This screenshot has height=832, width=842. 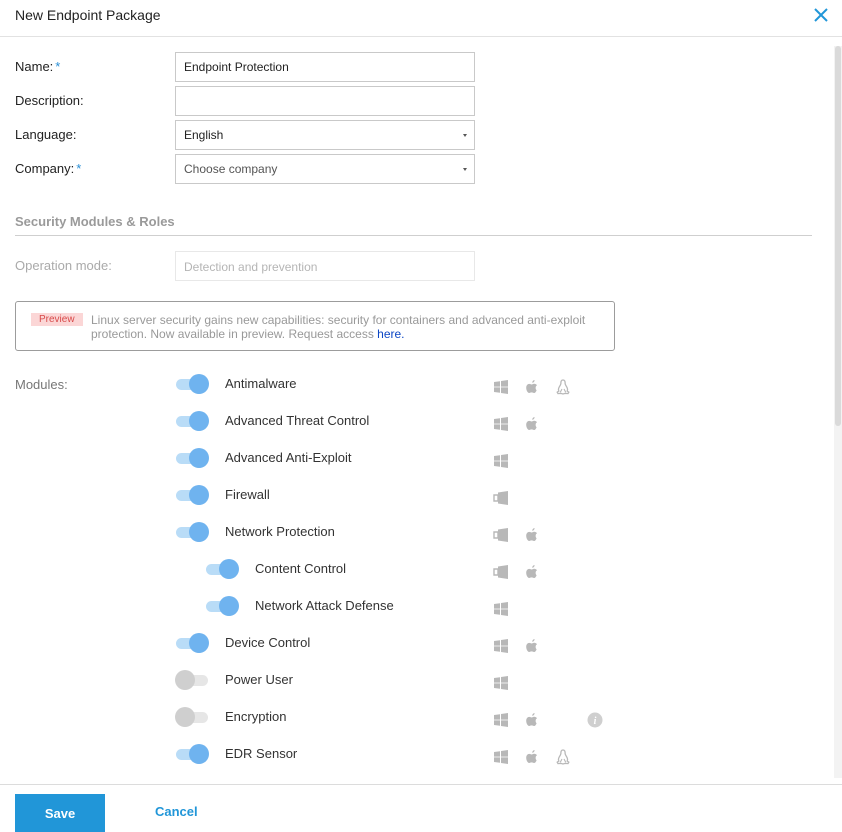 What do you see at coordinates (421, 421) in the screenshot?
I see `module-row-advanced-threat-control: Advanced Threat Control` at bounding box center [421, 421].